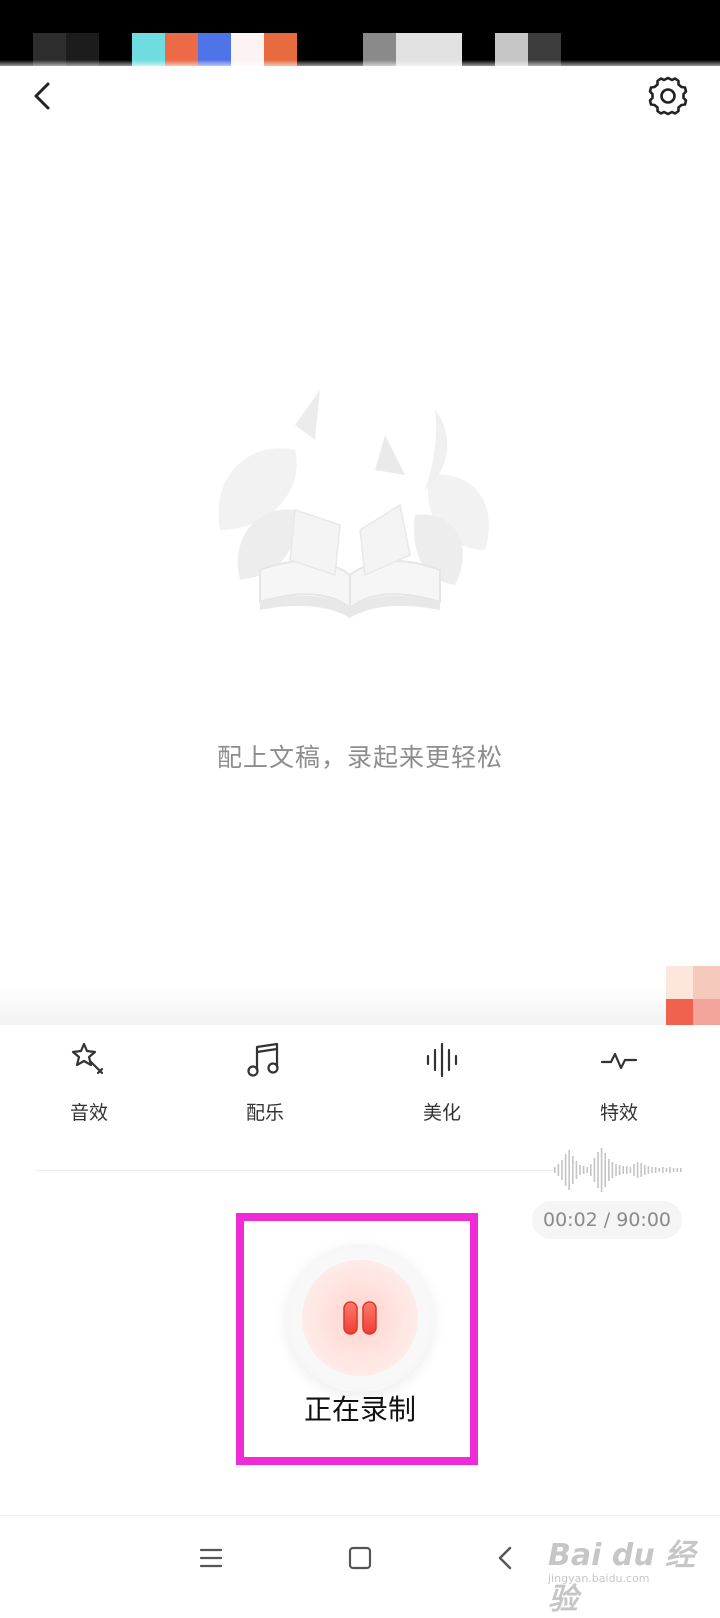  What do you see at coordinates (89, 1082) in the screenshot?
I see `tool-sound-effects: 音效` at bounding box center [89, 1082].